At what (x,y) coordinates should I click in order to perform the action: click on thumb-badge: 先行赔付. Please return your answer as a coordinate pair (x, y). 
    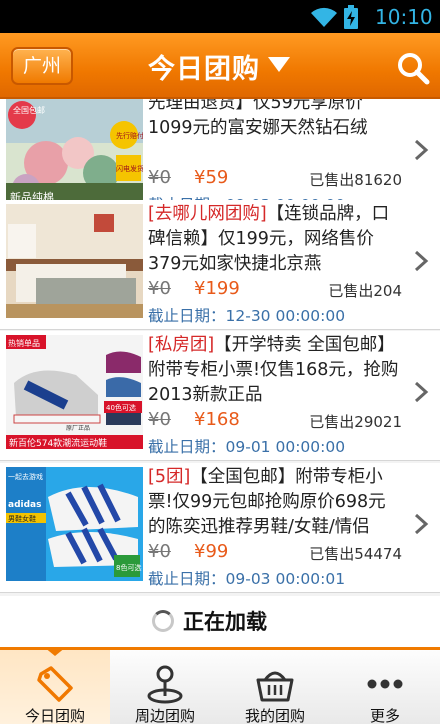
    Looking at the image, I should click on (129, 135).